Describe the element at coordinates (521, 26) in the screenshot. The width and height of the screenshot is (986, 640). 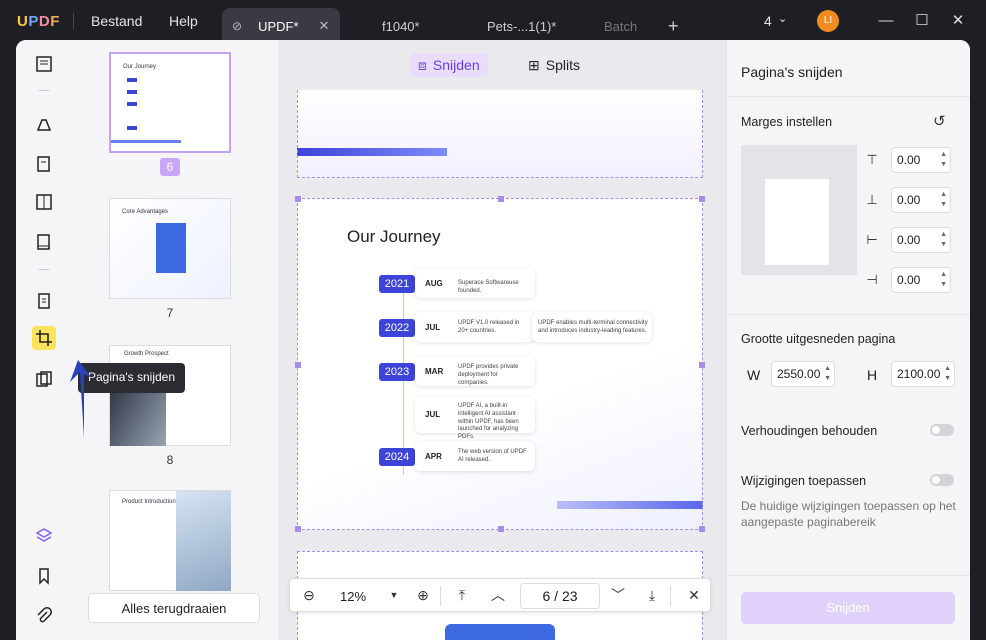
I see `tab-pets: Pets-...1(1)*` at that location.